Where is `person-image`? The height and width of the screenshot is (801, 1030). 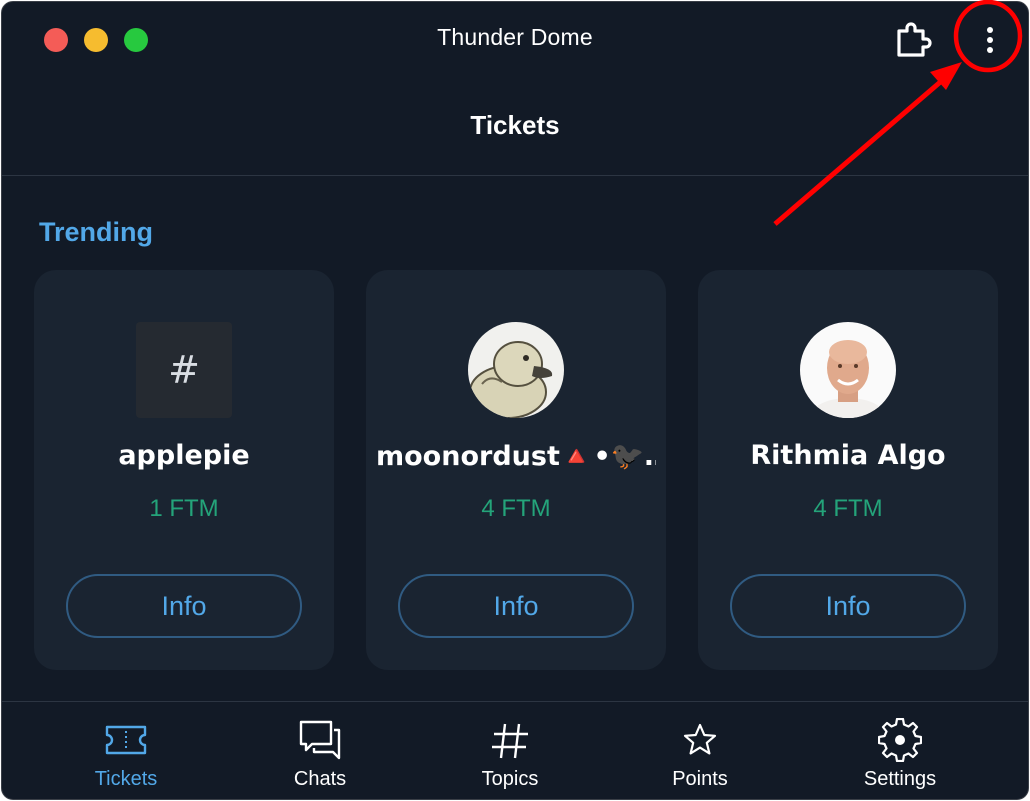 person-image is located at coordinates (848, 370).